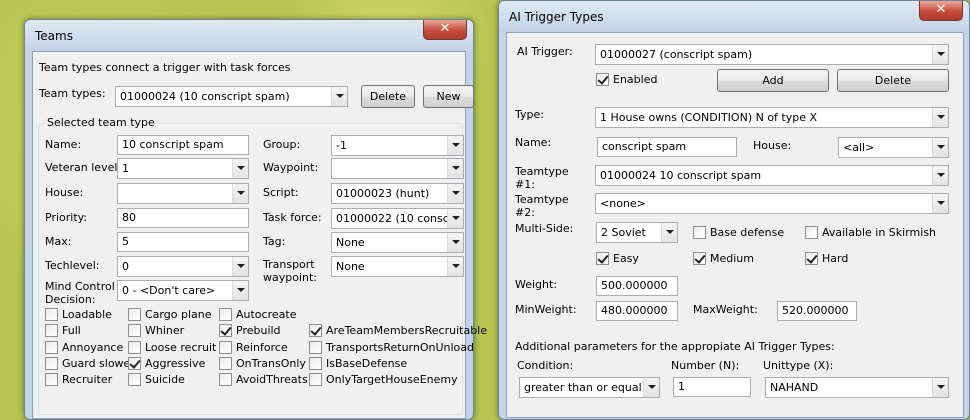 Image resolution: width=970 pixels, height=420 pixels. I want to click on hard-checkbox: Hard, so click(826, 258).